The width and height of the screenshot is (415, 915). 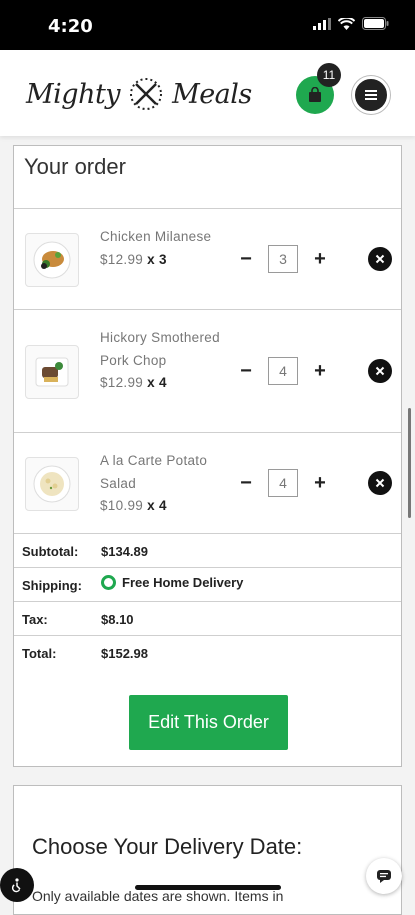 I want to click on hamburger-menu-icon, so click(x=371, y=95).